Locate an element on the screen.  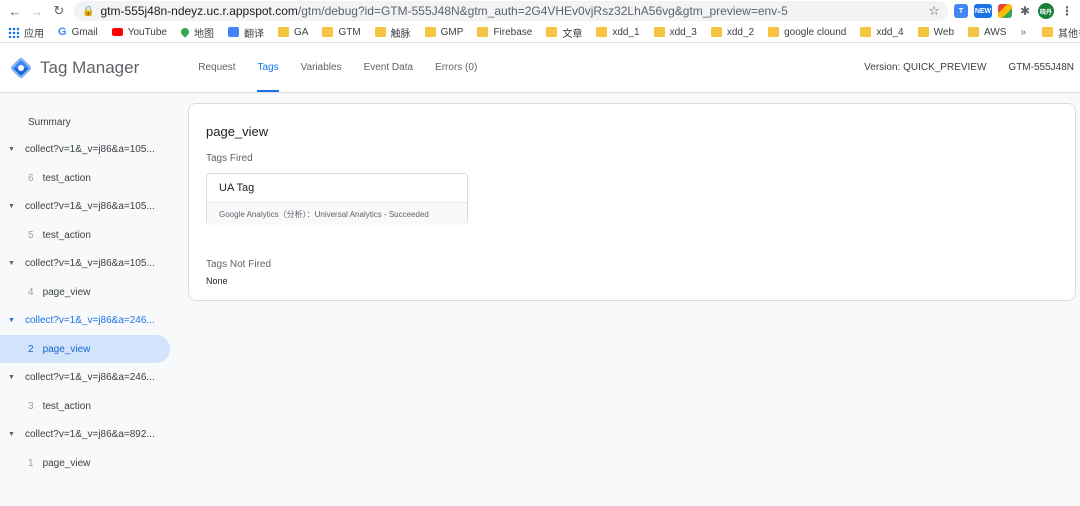
extension-translate-icon: T is located at coordinates (961, 11).